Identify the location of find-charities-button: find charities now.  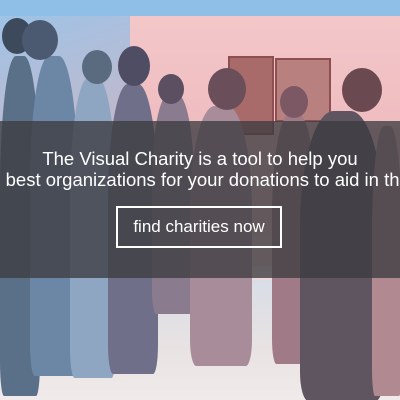
(199, 227).